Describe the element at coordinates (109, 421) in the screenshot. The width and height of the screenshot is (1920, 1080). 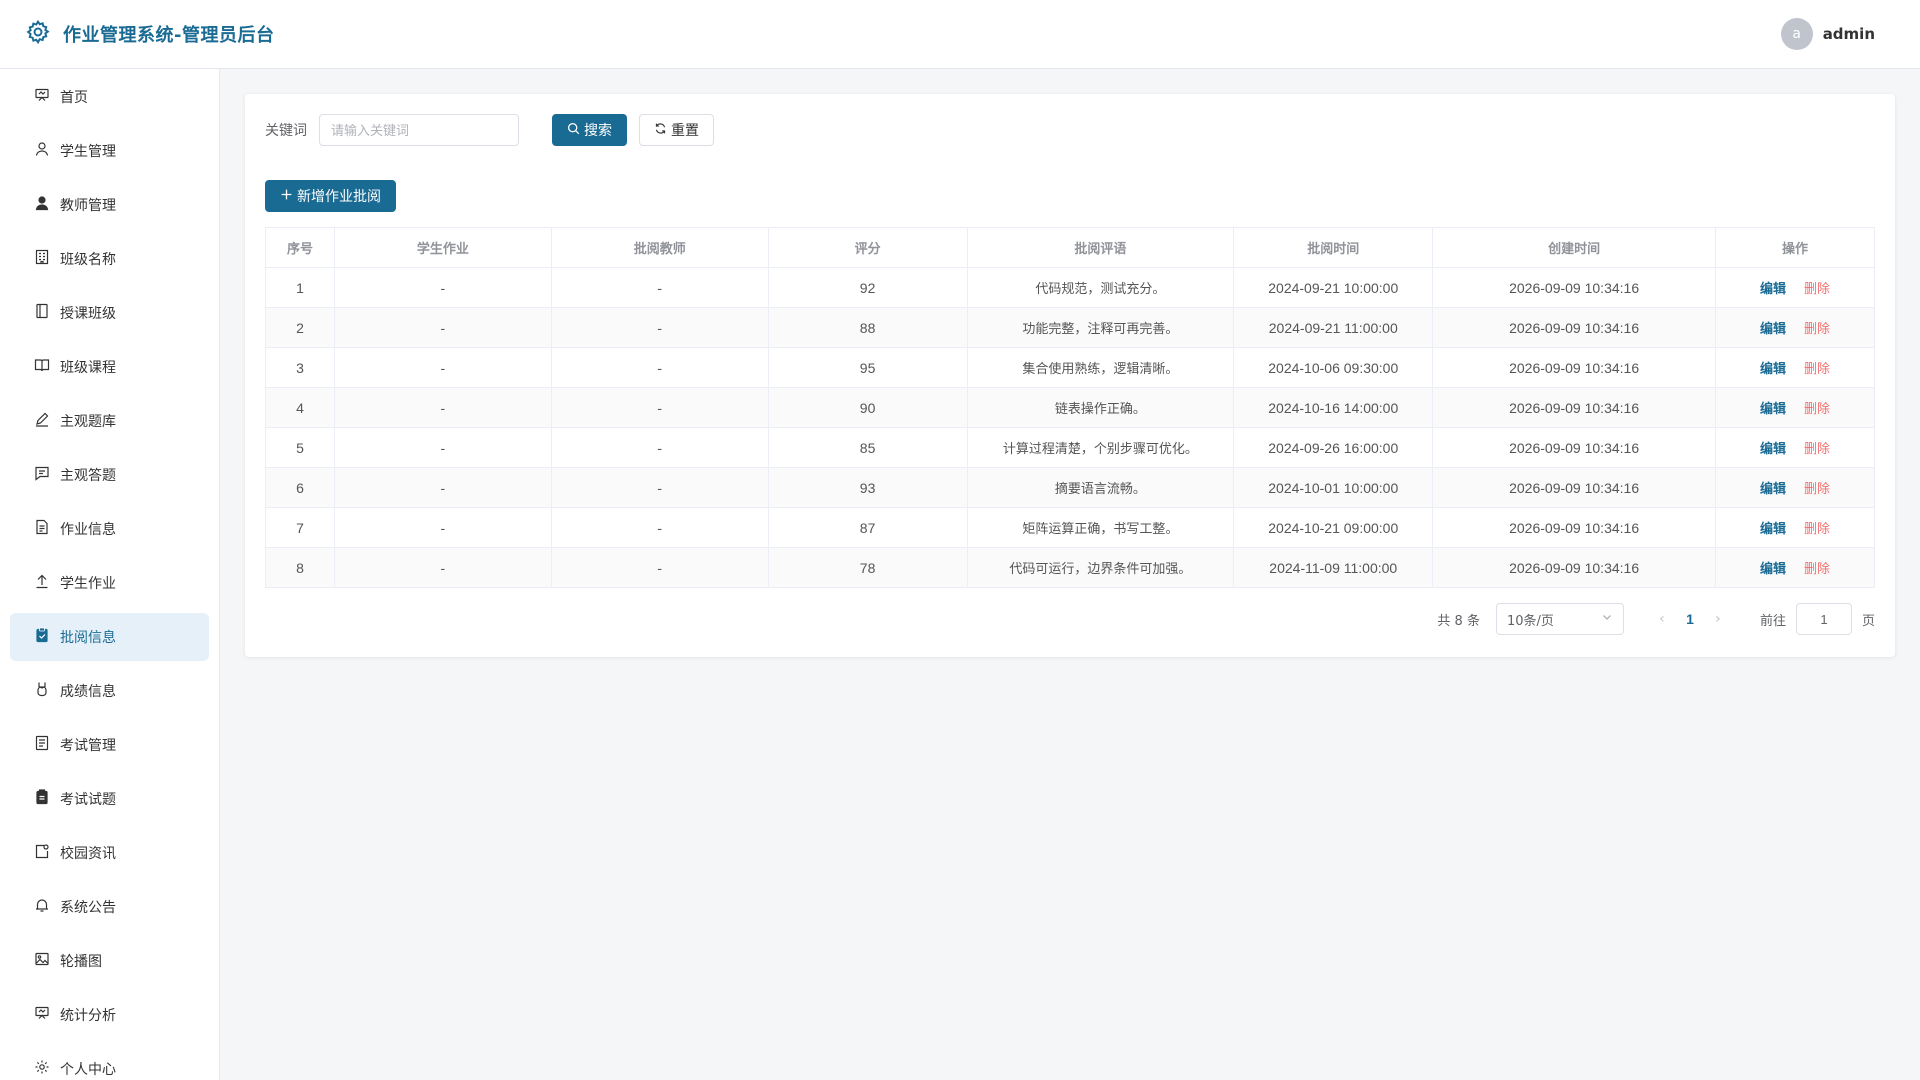
I see `sidebar-item-6: 主观题库` at that location.